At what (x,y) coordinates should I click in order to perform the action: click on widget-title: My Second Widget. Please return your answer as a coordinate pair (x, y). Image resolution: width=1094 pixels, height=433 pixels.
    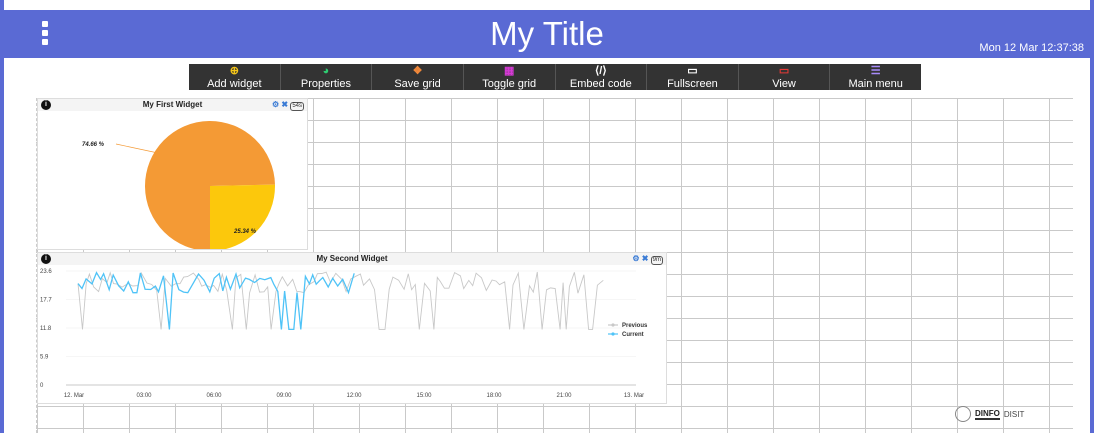
    Looking at the image, I should click on (352, 258).